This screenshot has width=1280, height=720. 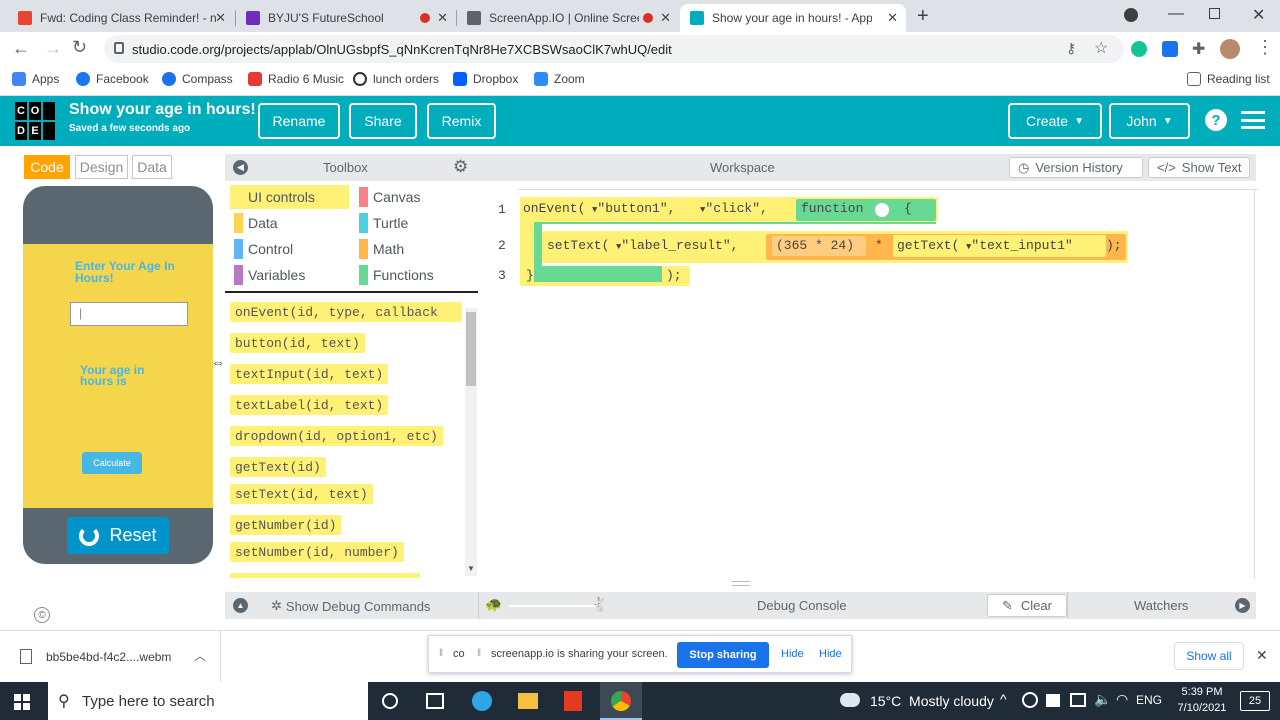 What do you see at coordinates (22, 702) in the screenshot?
I see `windows-start-icon` at bounding box center [22, 702].